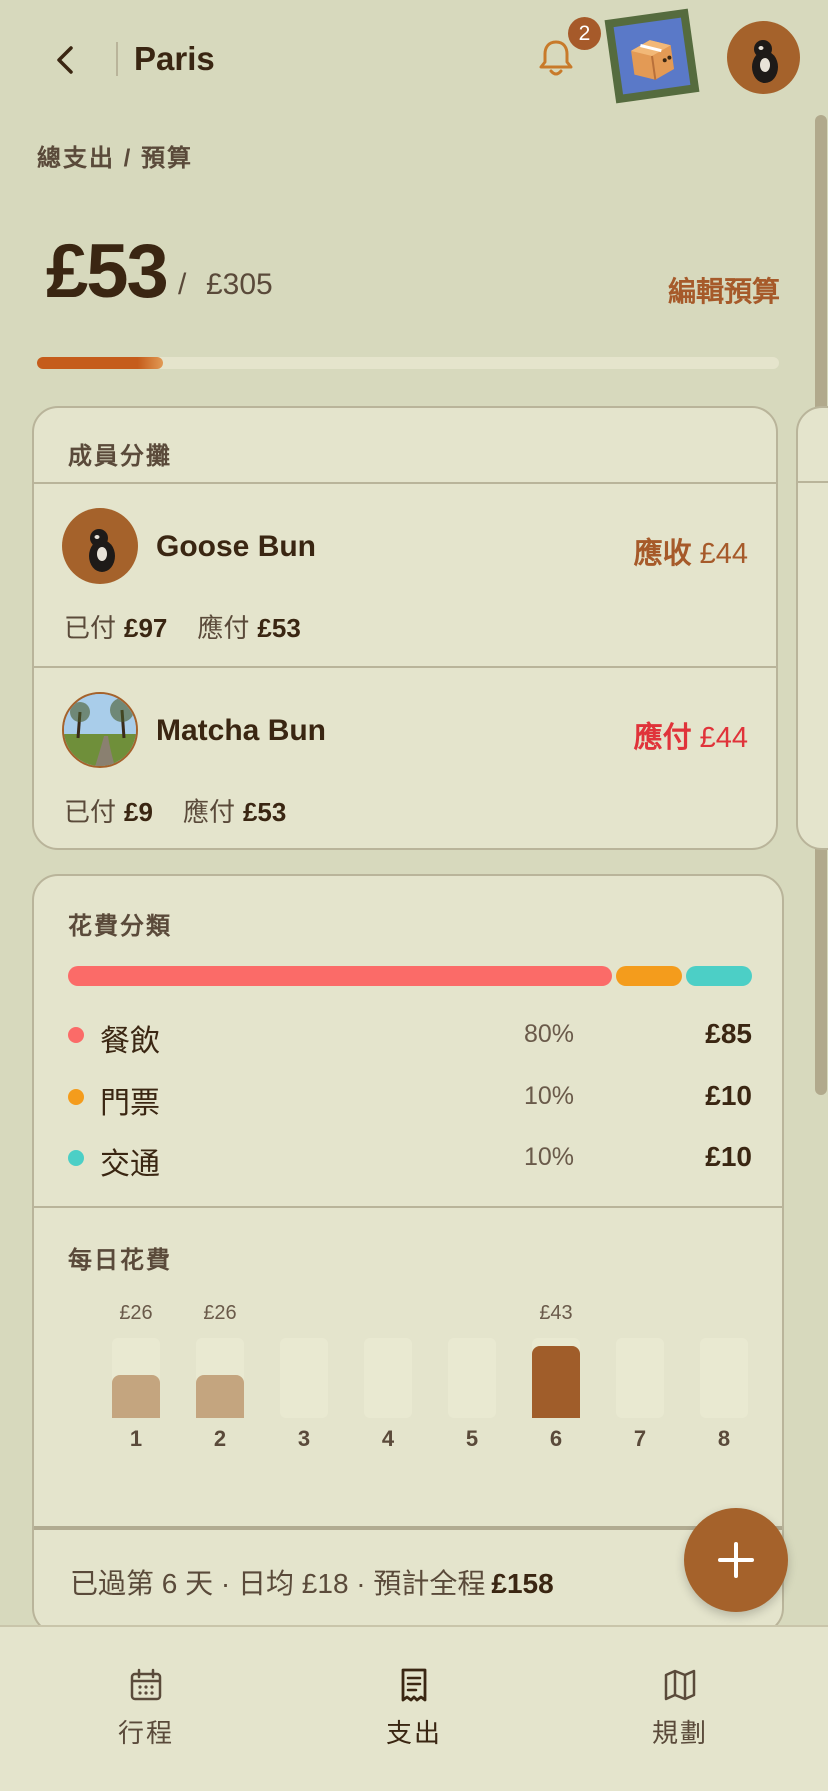 Image resolution: width=828 pixels, height=1791 pixels. What do you see at coordinates (680, 1685) in the screenshot?
I see `map-icon` at bounding box center [680, 1685].